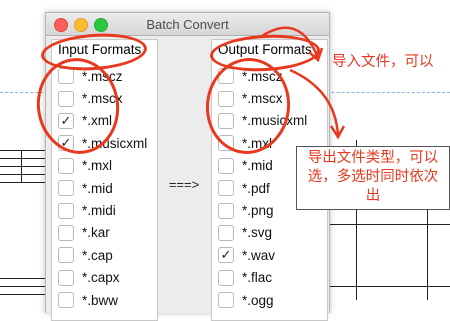 The height and width of the screenshot is (321, 450). I want to click on export-note-line: 选，多选时同时依次, so click(373, 177).